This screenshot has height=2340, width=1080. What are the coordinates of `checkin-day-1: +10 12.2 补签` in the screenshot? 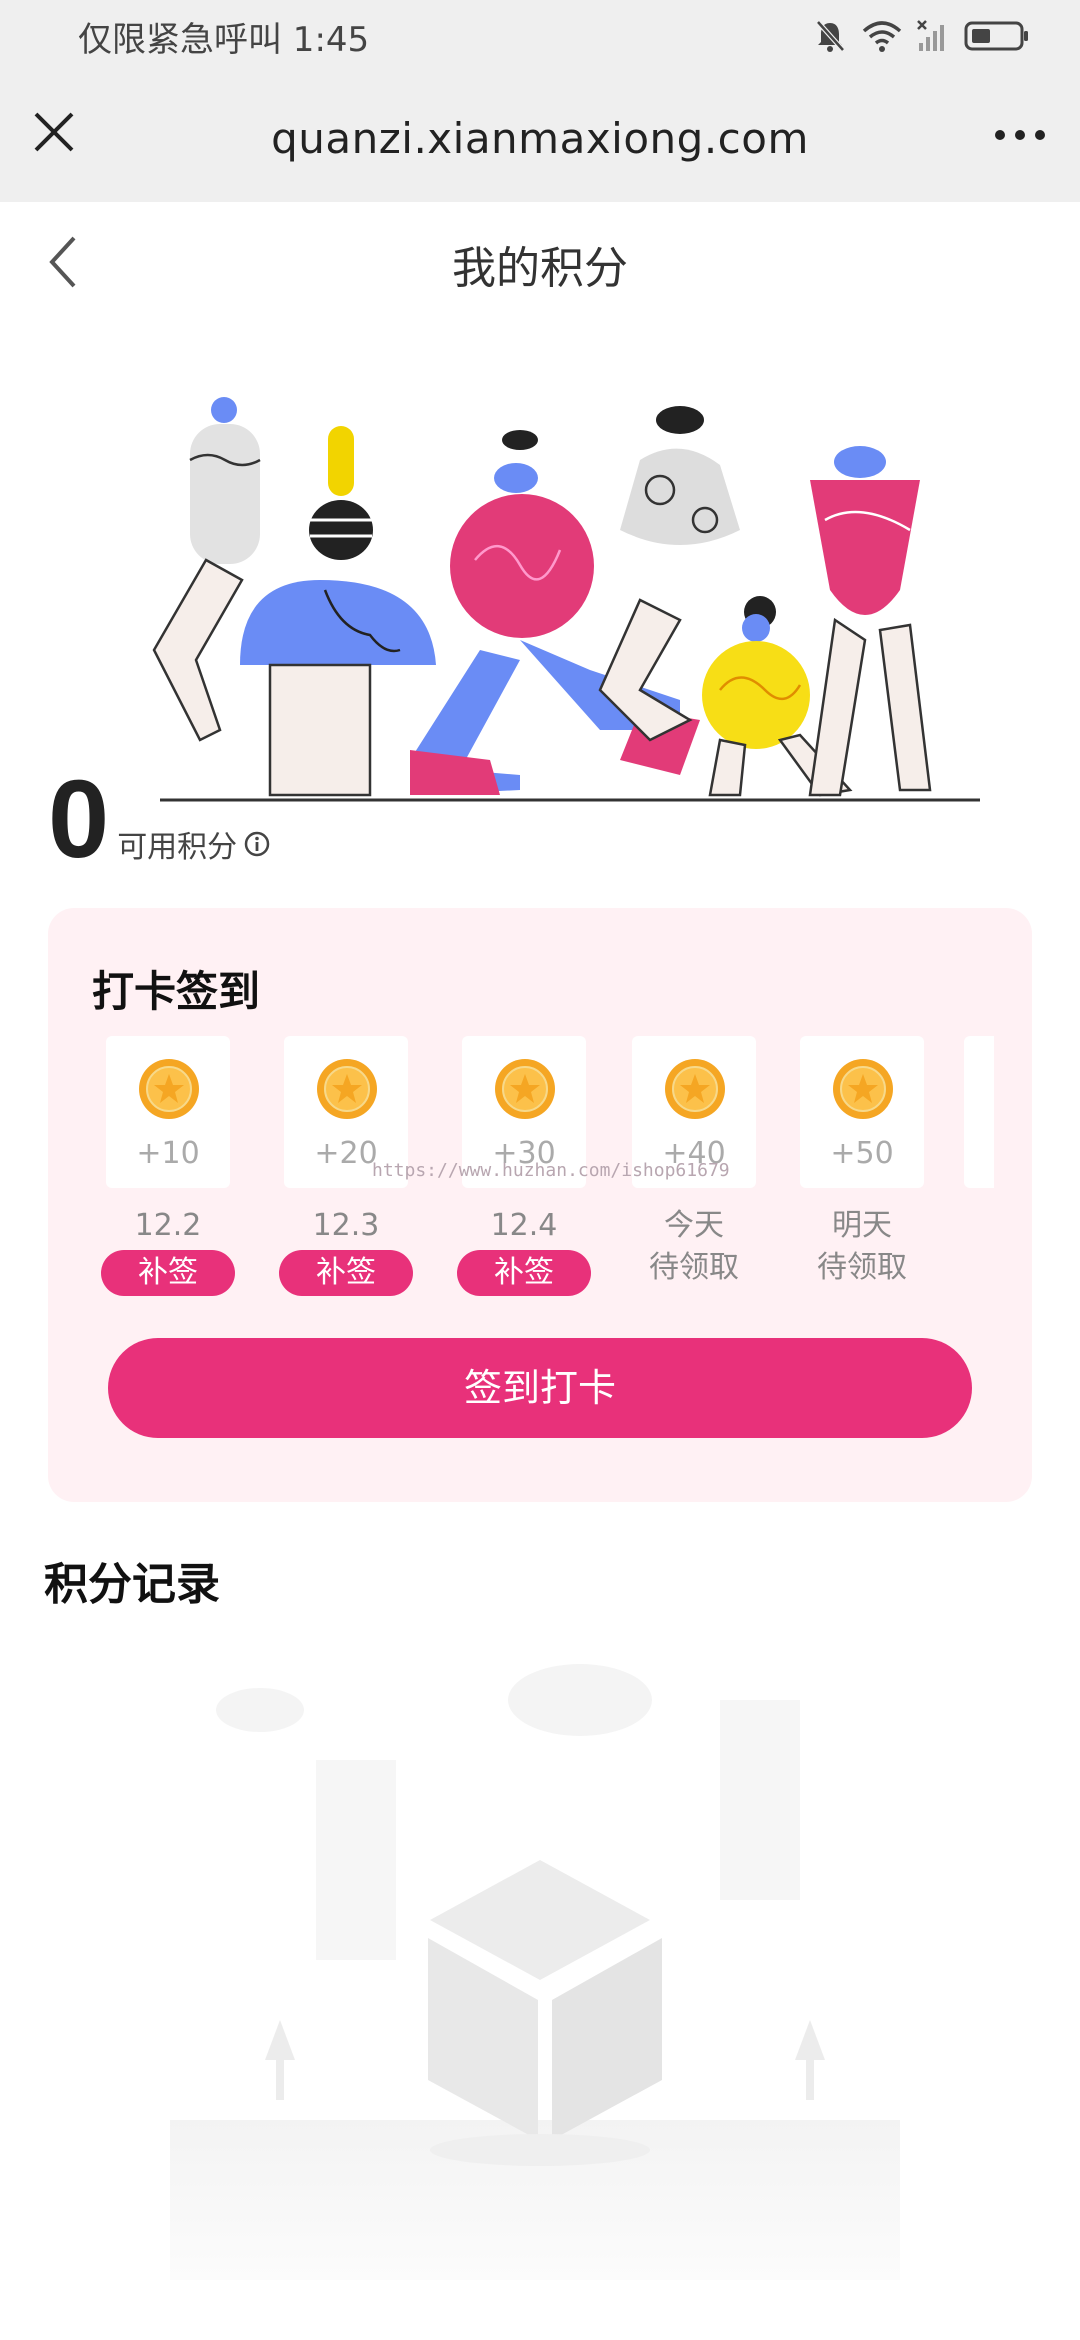 It's located at (168, 1166).